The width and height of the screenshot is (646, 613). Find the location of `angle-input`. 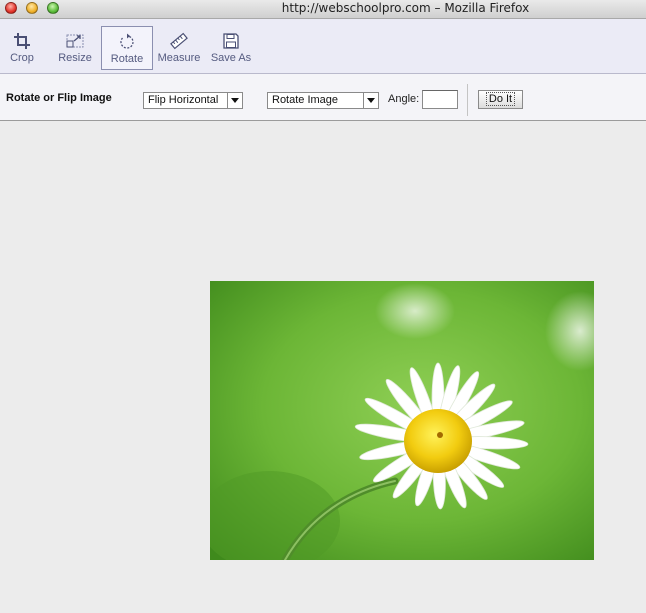

angle-input is located at coordinates (440, 99).